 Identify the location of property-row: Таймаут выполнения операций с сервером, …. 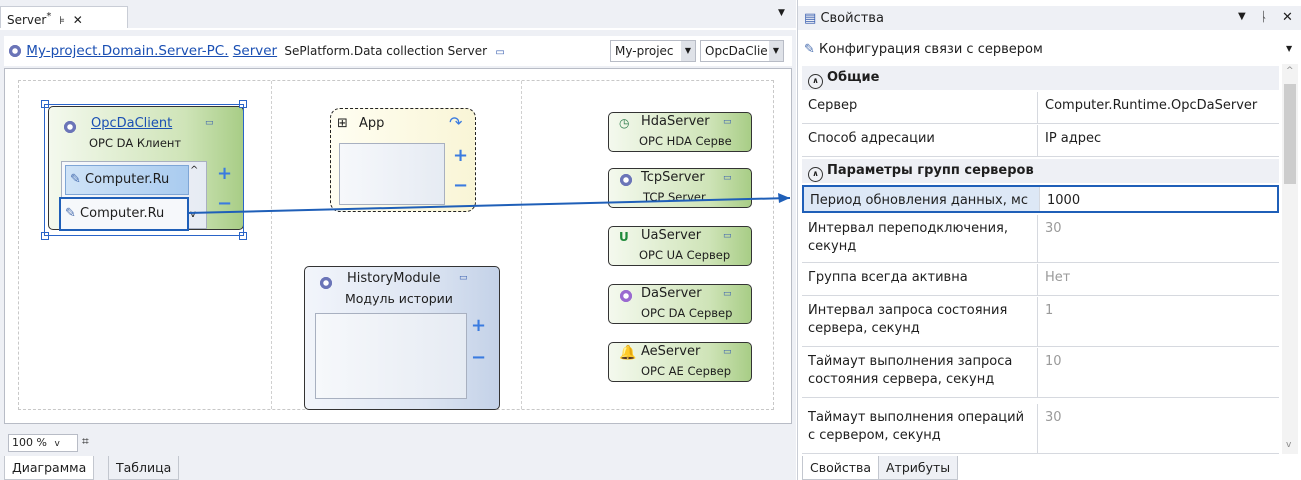
(1040, 429).